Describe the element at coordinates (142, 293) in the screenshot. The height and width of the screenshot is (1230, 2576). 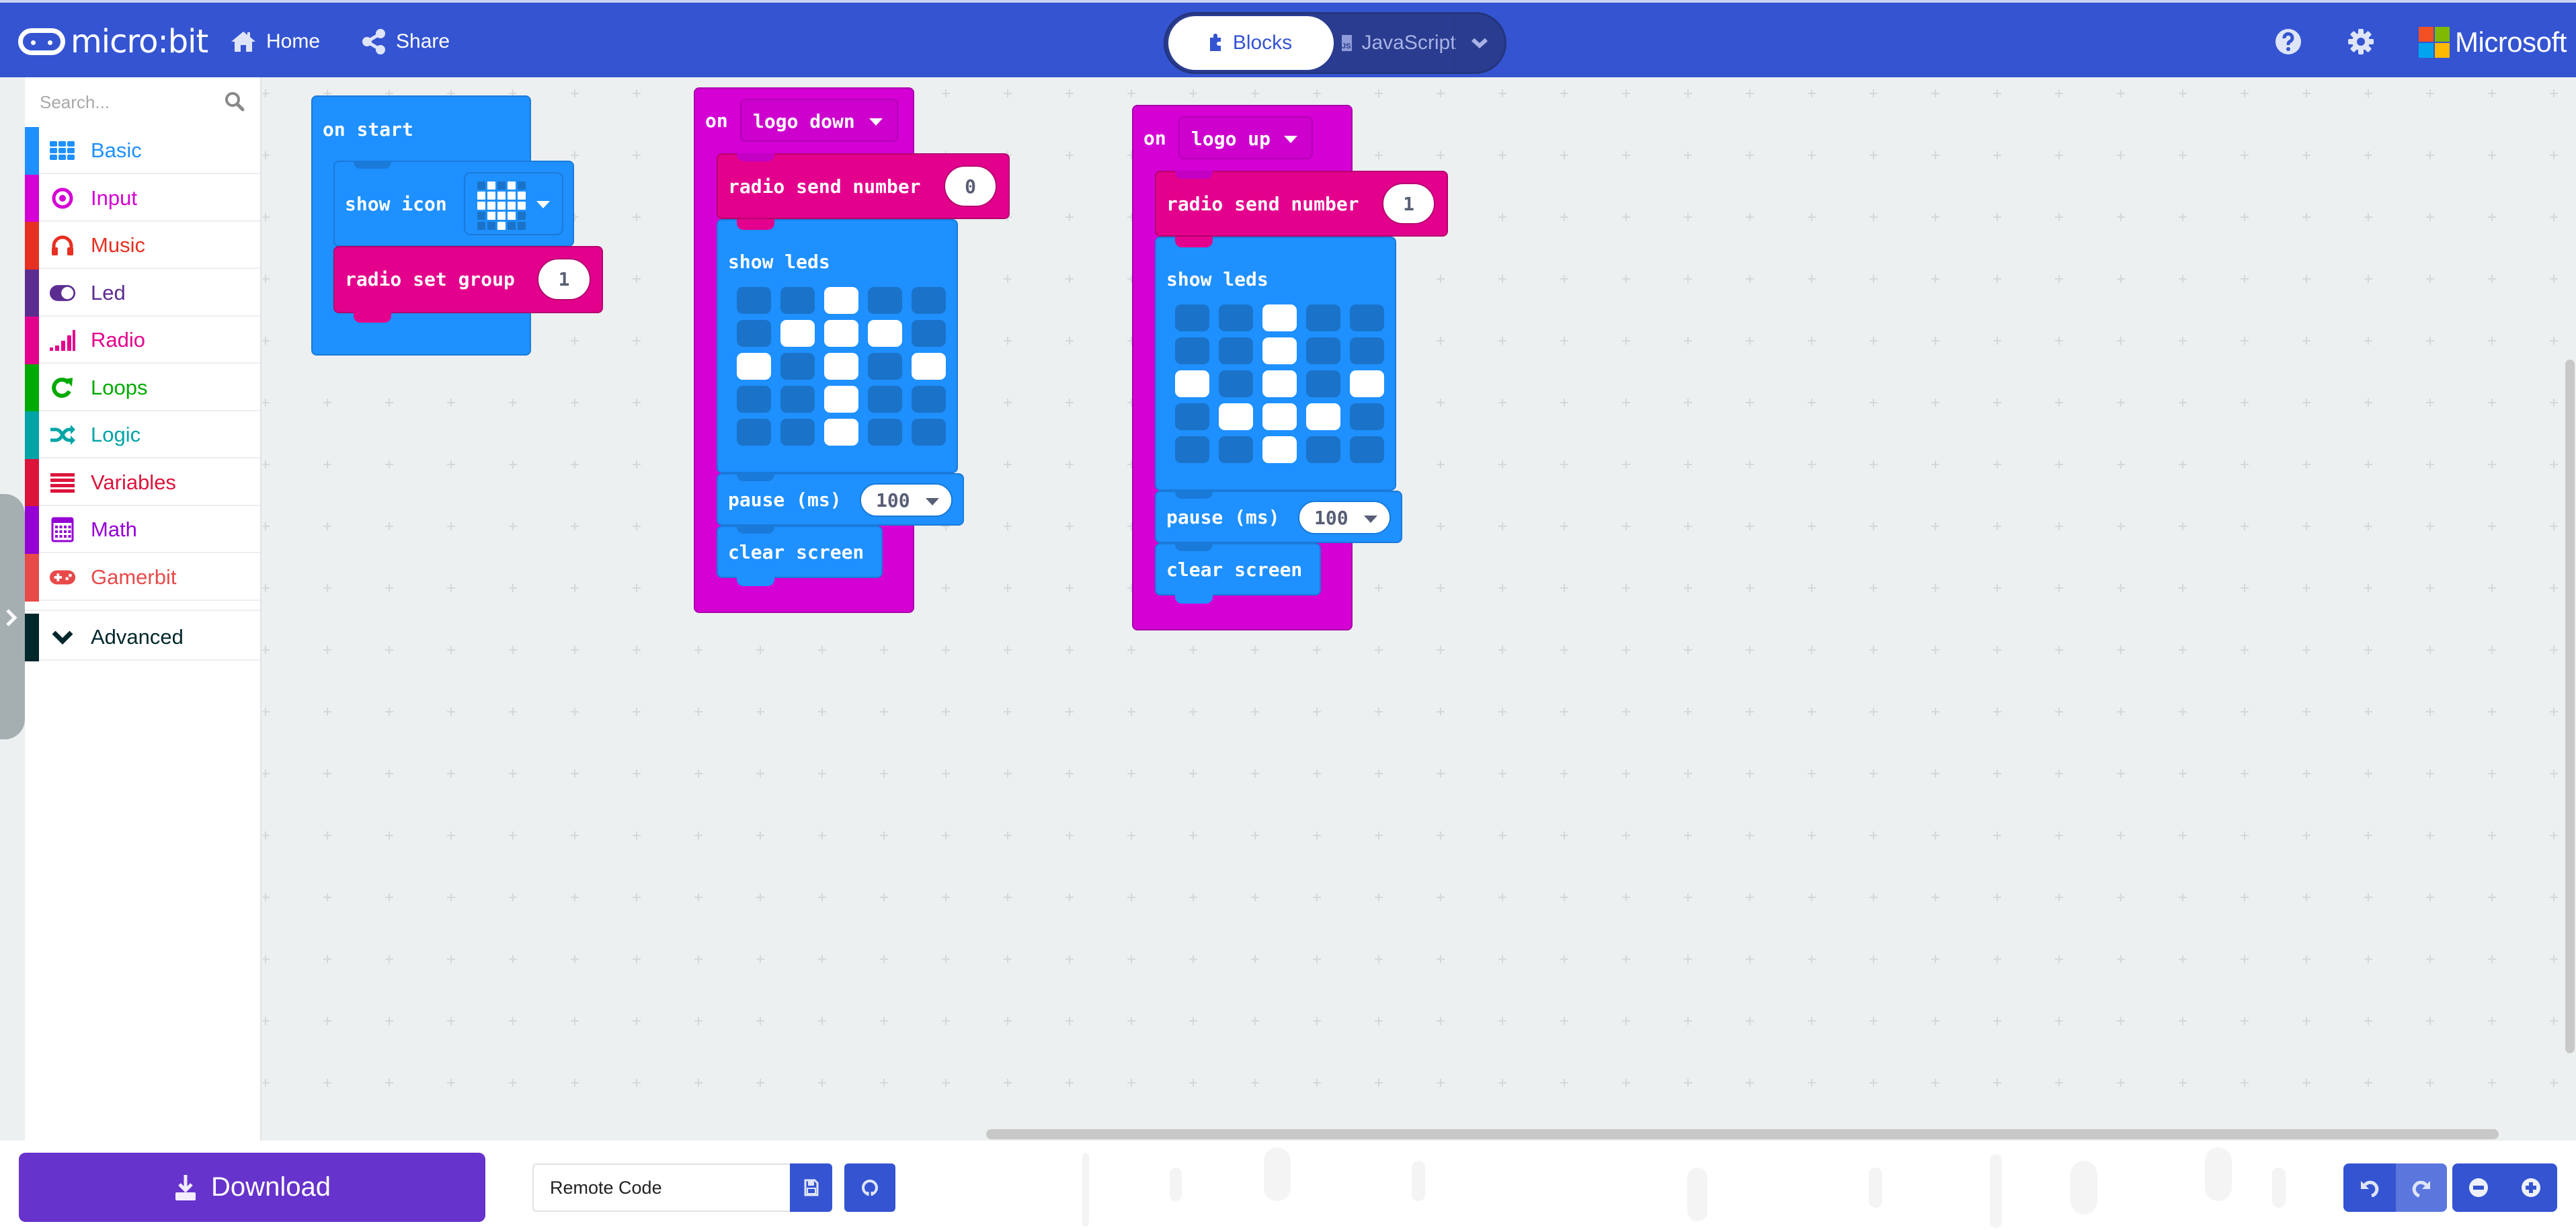
I see `toolbox-item-led: Led` at that location.